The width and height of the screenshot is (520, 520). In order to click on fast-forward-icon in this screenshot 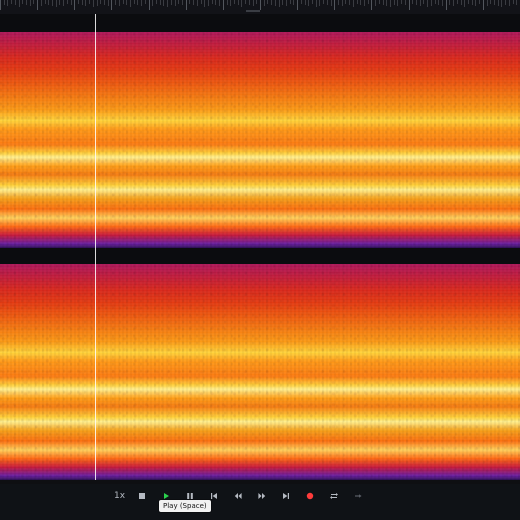, I will do `click(262, 496)`.